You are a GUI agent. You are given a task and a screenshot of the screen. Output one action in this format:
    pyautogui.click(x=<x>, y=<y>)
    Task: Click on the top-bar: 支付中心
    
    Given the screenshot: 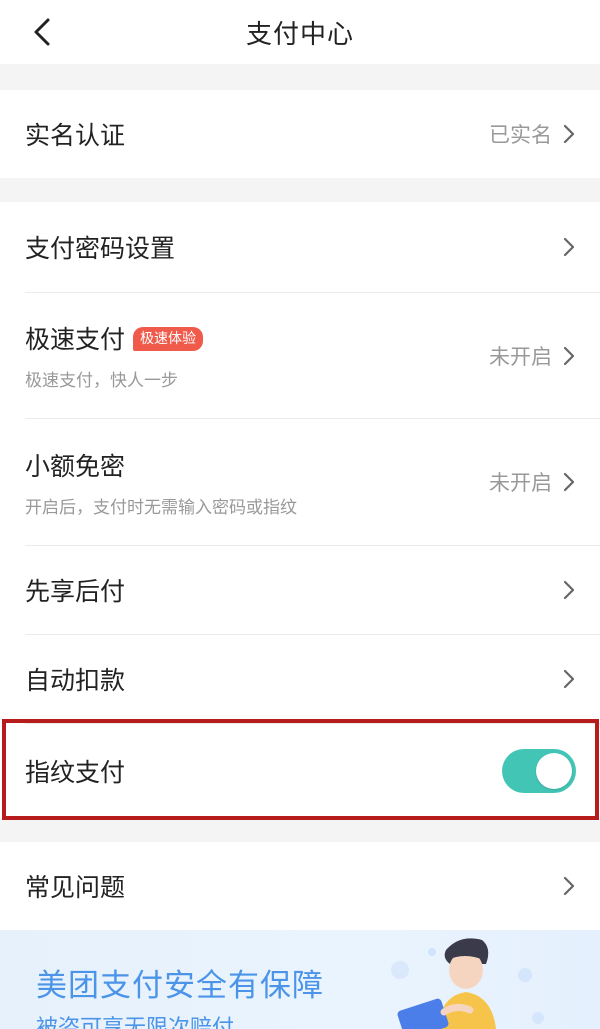 What is the action you would take?
    pyautogui.click(x=300, y=32)
    